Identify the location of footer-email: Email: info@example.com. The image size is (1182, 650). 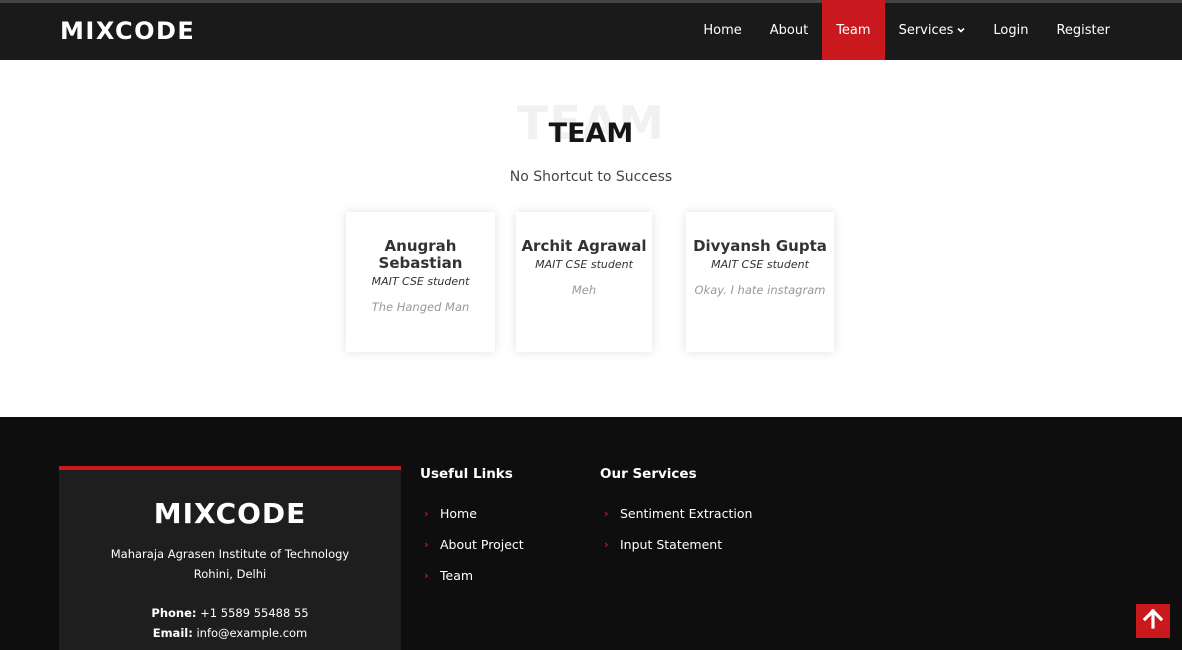
(230, 633).